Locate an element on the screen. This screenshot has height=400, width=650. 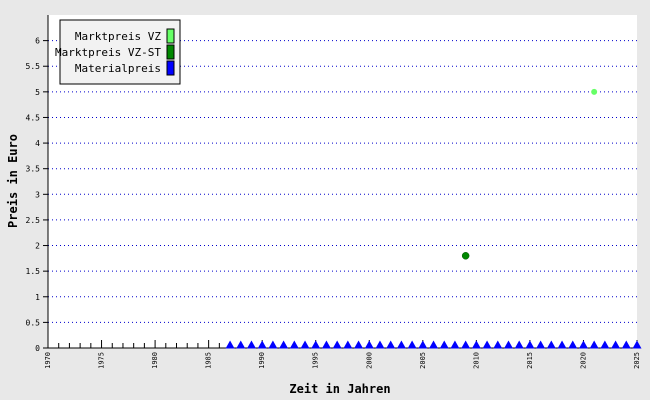
x-tick-label: 1985 is located at coordinates (209, 360).